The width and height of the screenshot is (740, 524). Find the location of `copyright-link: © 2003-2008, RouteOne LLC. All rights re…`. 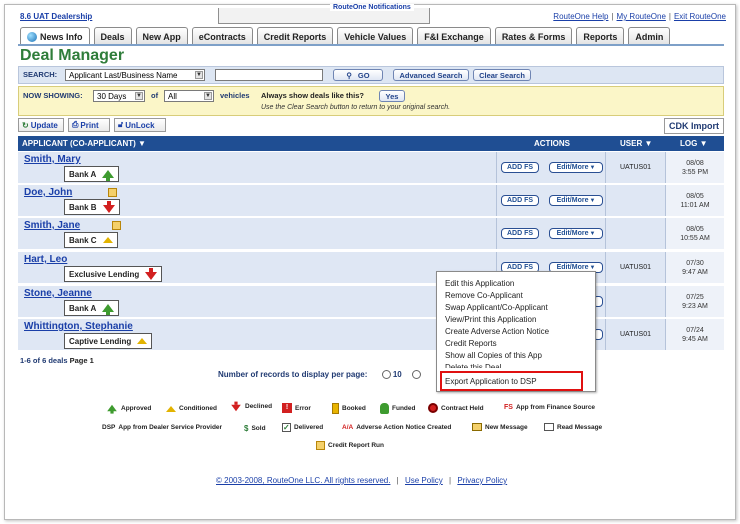

copyright-link: © 2003-2008, RouteOne LLC. All rights re… is located at coordinates (303, 480).